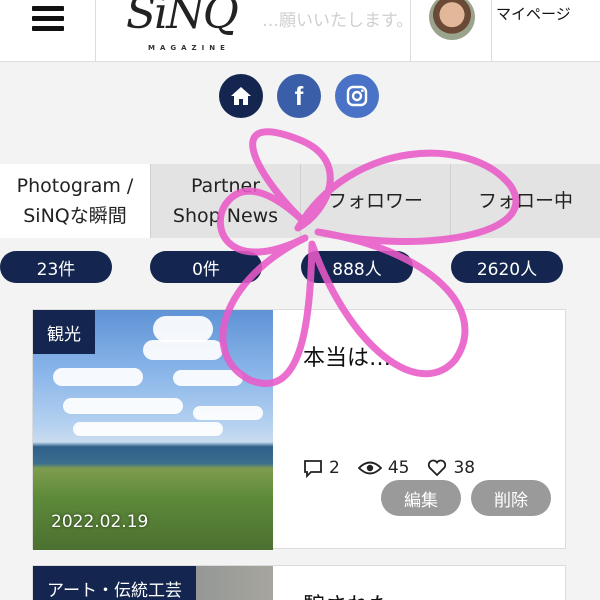  I want to click on tab-label: フォロー中, so click(525, 201).